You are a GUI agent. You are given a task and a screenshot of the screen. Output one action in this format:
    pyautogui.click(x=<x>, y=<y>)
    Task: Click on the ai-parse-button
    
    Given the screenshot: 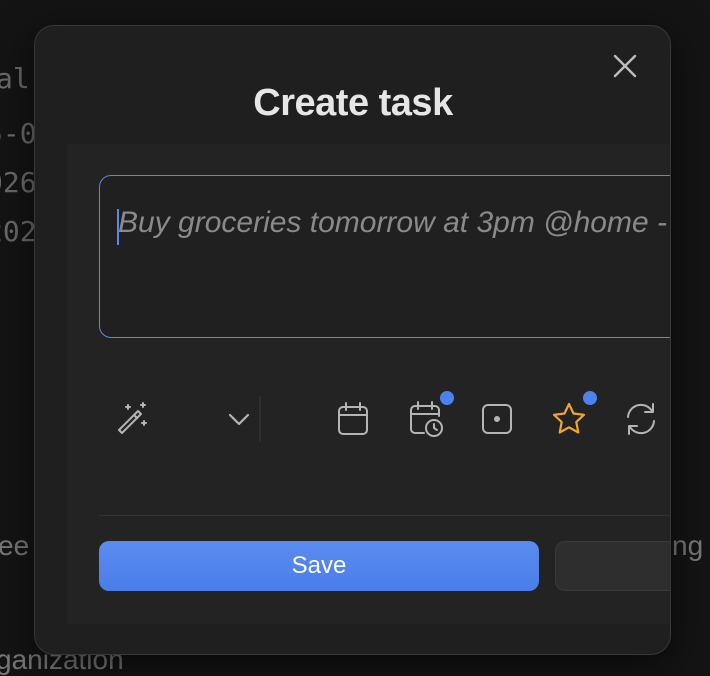 What is the action you would take?
    pyautogui.click(x=132, y=419)
    